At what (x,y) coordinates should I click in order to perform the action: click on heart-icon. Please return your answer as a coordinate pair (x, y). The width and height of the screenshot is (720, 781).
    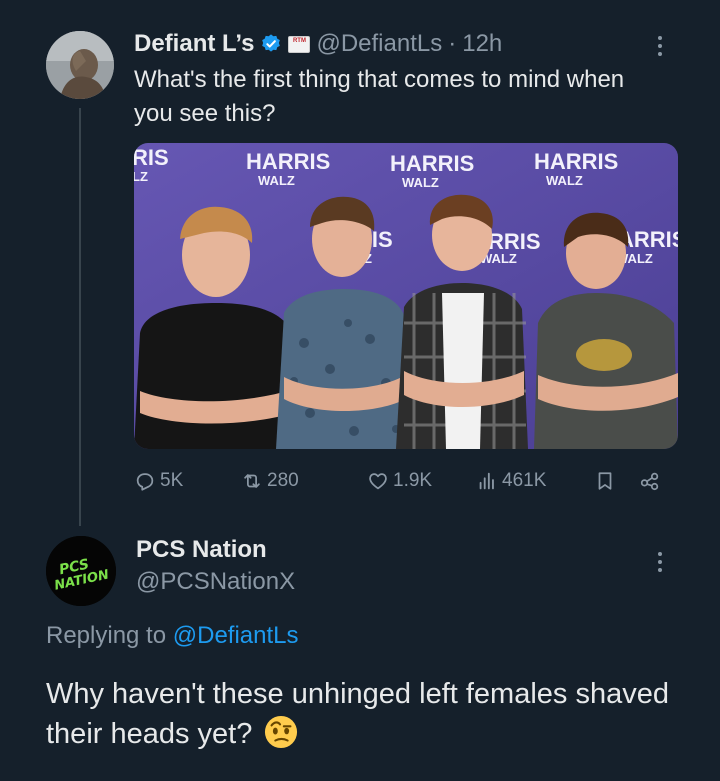
    Looking at the image, I should click on (378, 481).